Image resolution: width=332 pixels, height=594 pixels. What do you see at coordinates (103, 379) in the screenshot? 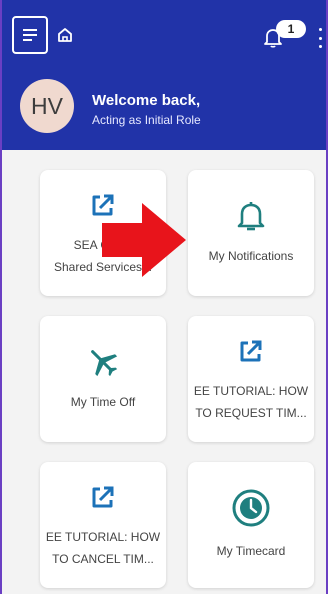
I see `tile-my-time-off: My Time Off` at bounding box center [103, 379].